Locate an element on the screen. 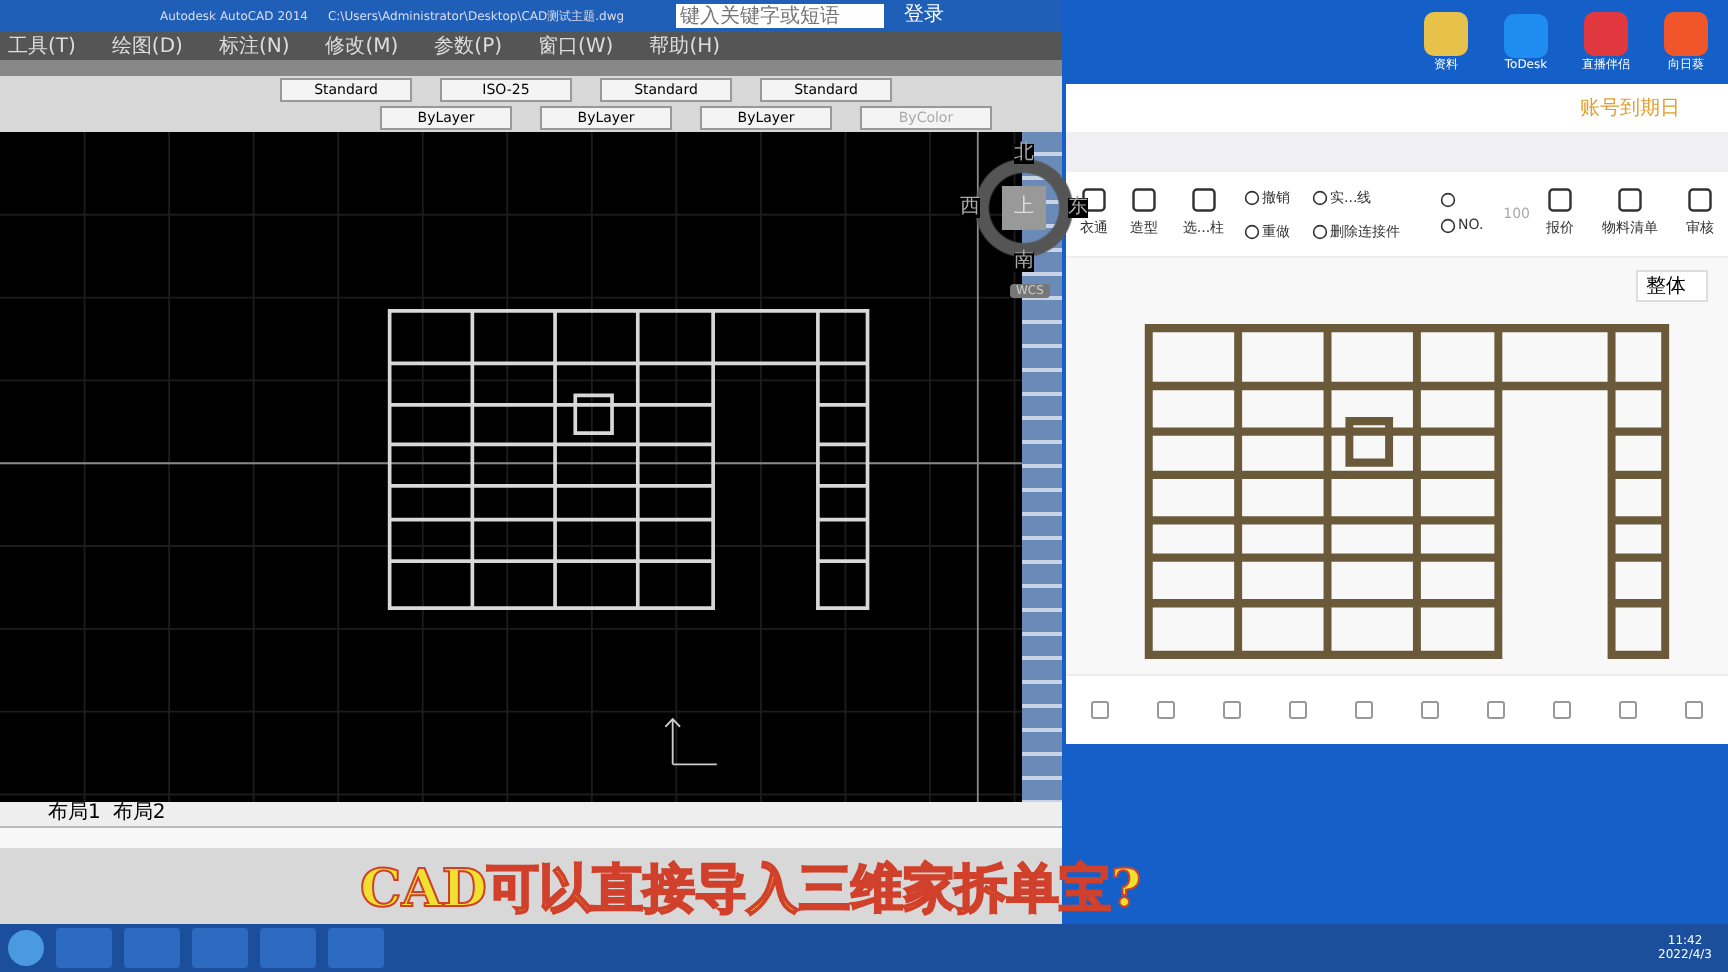  view-dropdown: 整体 is located at coordinates (1672, 286).